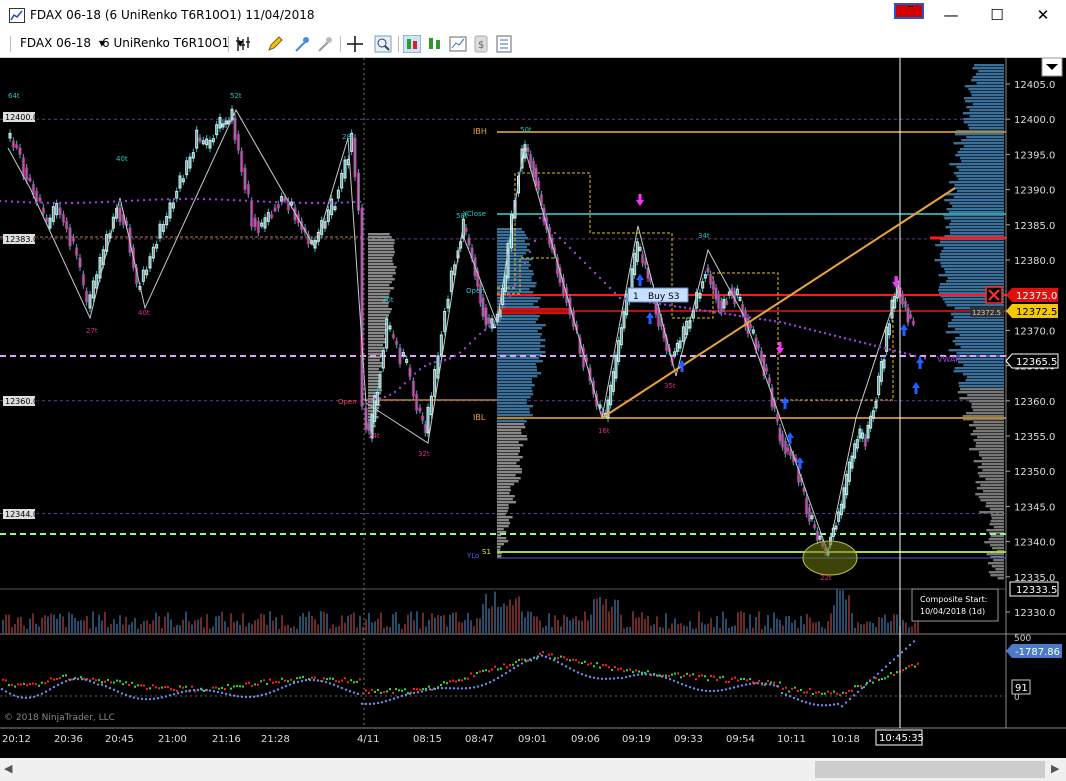  I want to click on arrow-stem, so click(790, 441).